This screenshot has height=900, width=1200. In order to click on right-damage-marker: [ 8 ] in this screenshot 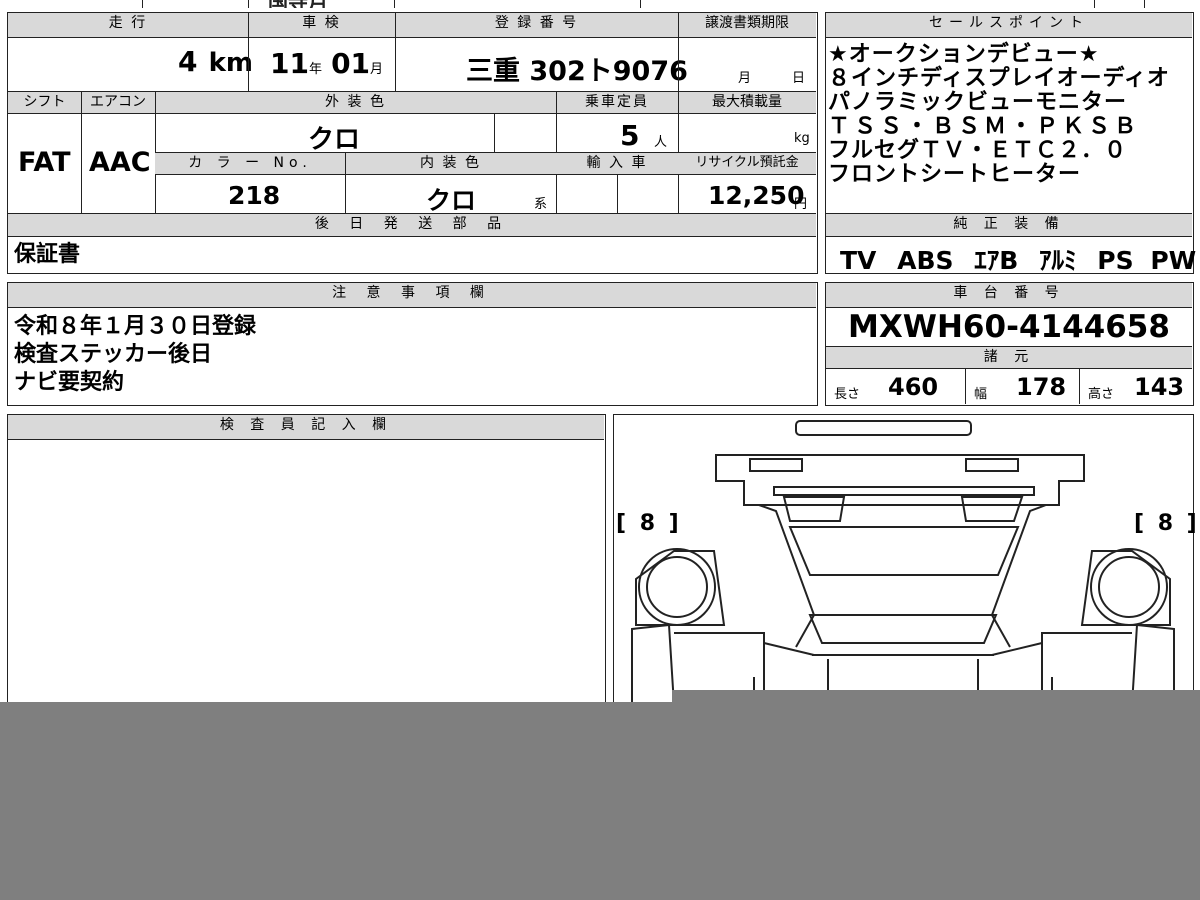, I will do `click(1167, 523)`.